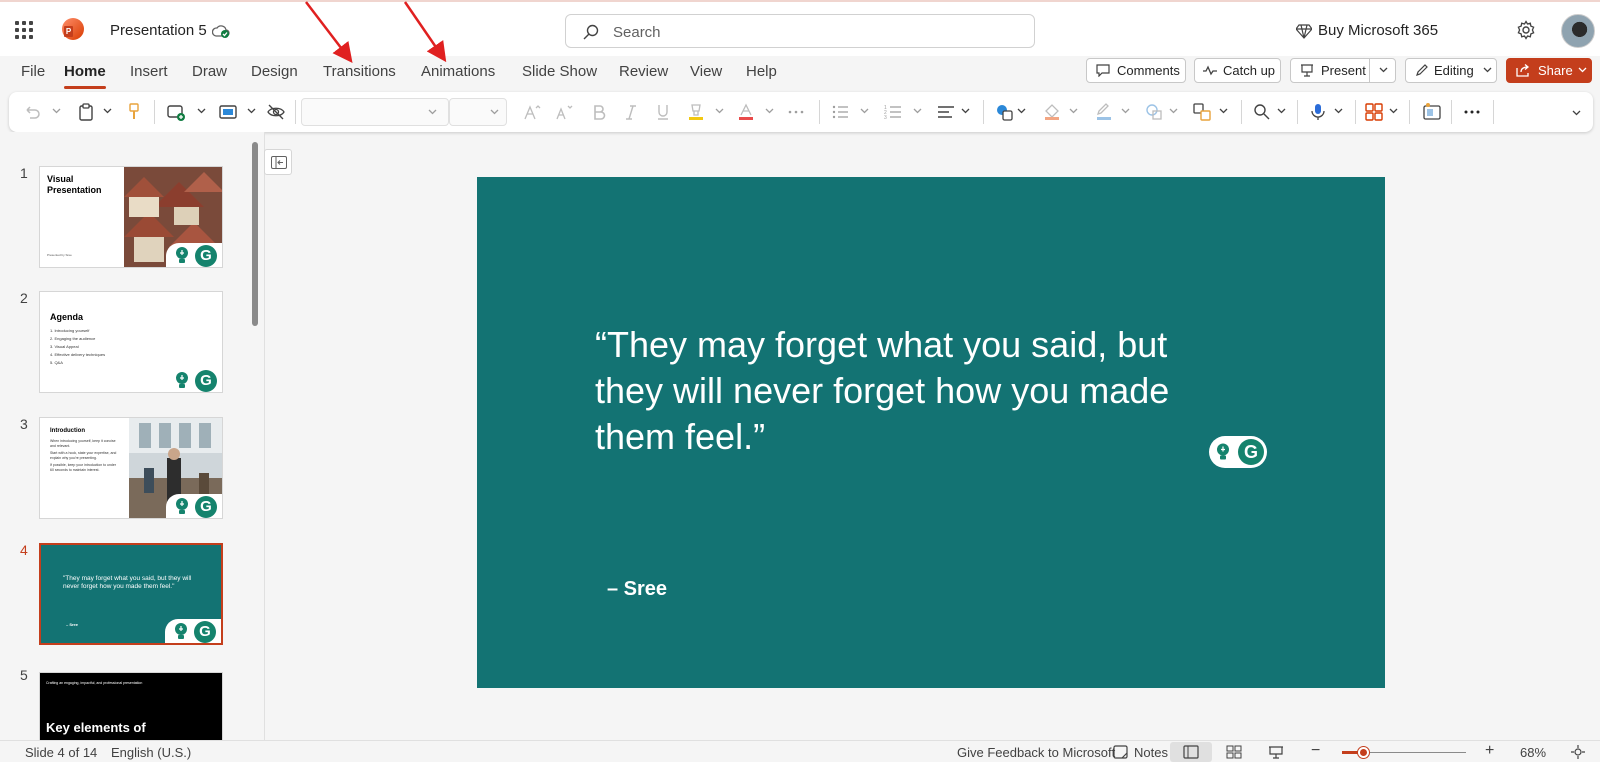 The image size is (1600, 762). What do you see at coordinates (1315, 751) in the screenshot?
I see `zoom-out-button: −` at bounding box center [1315, 751].